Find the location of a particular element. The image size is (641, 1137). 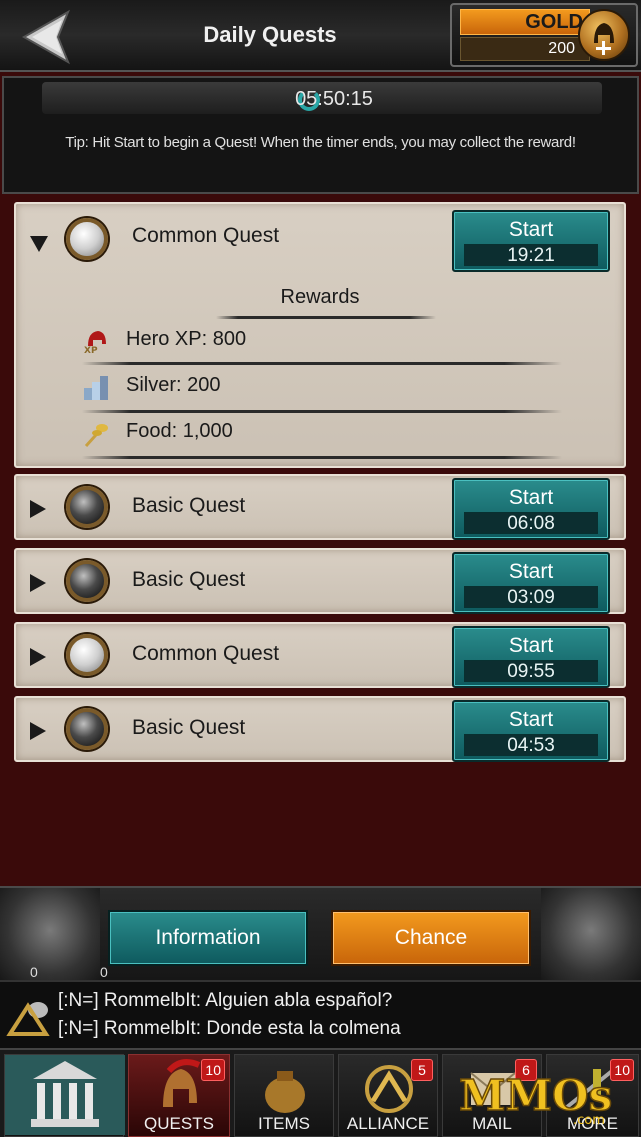

page-title: Daily Quests is located at coordinates (270, 34).